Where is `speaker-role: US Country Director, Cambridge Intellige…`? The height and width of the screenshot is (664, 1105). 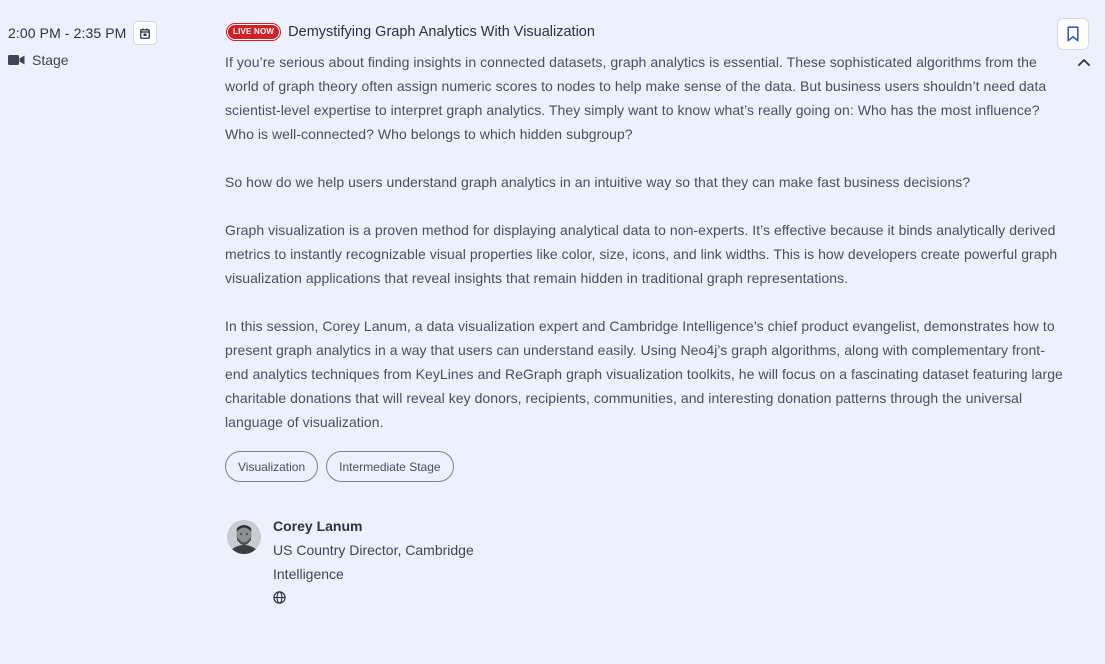 speaker-role: US Country Director, Cambridge Intellige… is located at coordinates (373, 562).